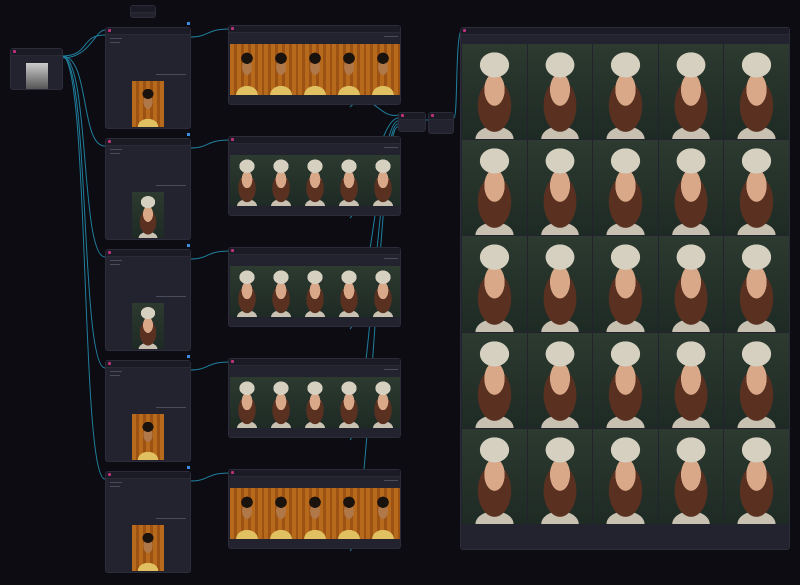 The height and width of the screenshot is (585, 800). I want to click on load-image-preview, so click(37, 76).